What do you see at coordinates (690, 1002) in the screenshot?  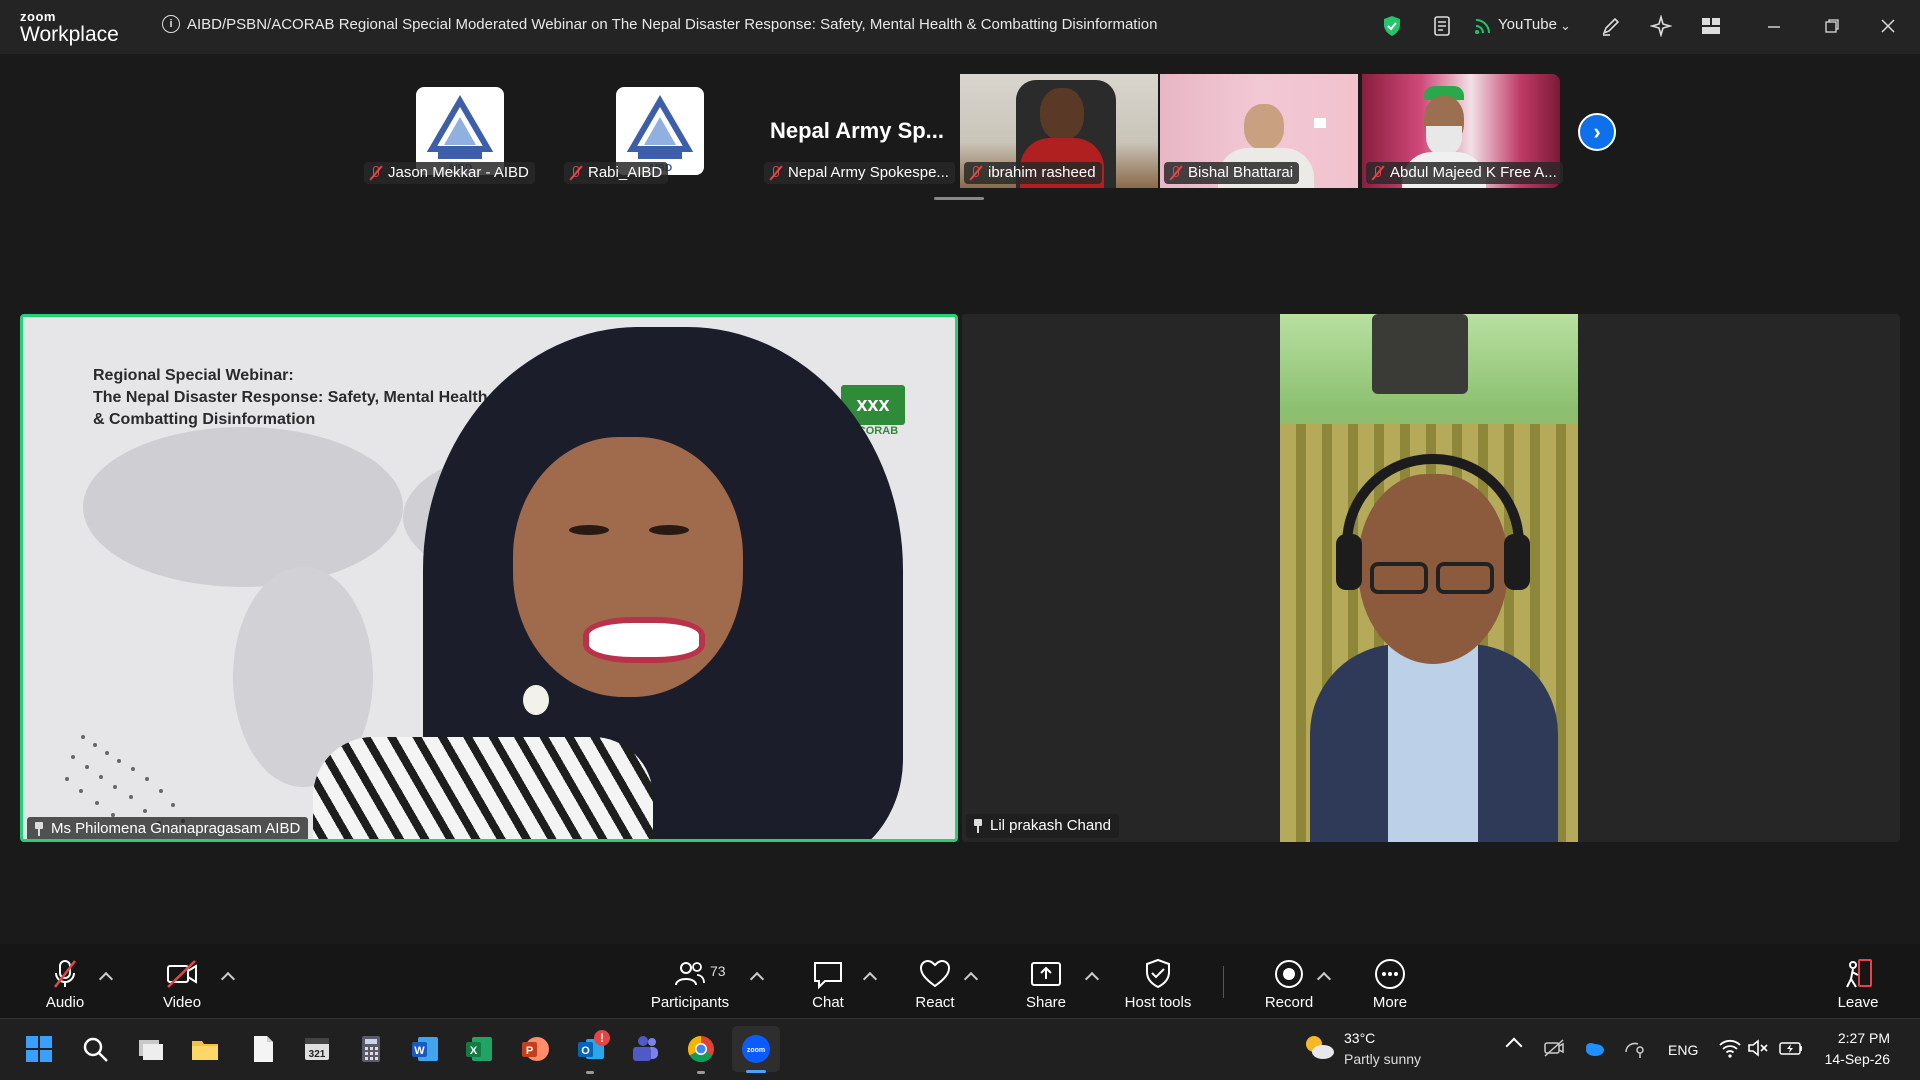 I see `participants-label: Participants` at bounding box center [690, 1002].